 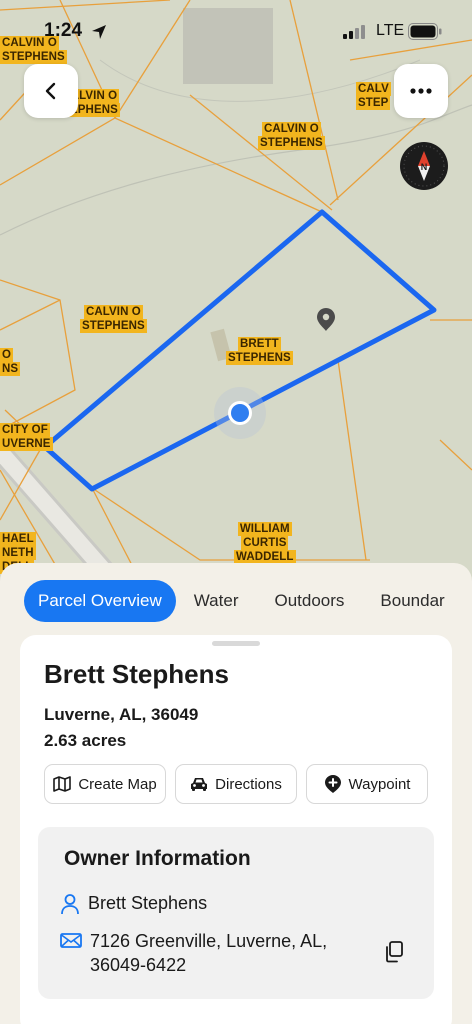 I want to click on compass-button: N, so click(x=424, y=166).